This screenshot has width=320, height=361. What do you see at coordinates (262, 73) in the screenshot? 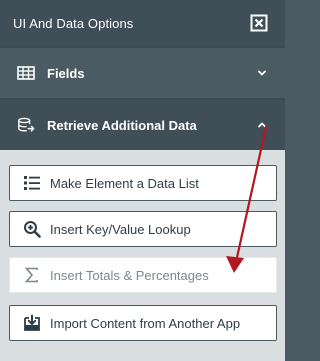
I see `chevron-down-icon` at bounding box center [262, 73].